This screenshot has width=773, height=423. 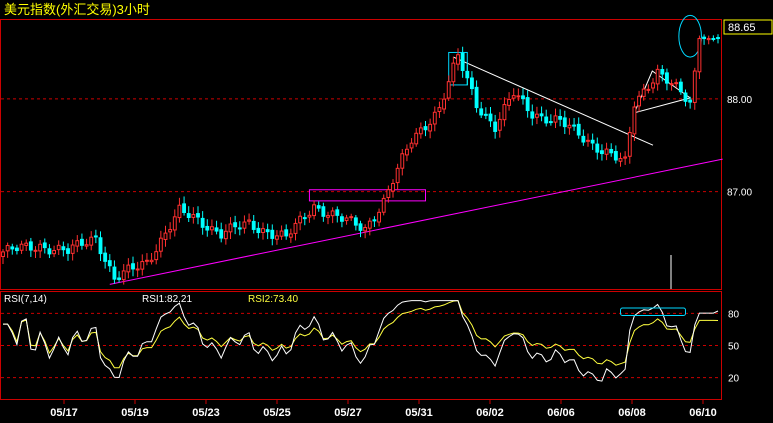 I want to click on trendline, so click(x=553, y=101).